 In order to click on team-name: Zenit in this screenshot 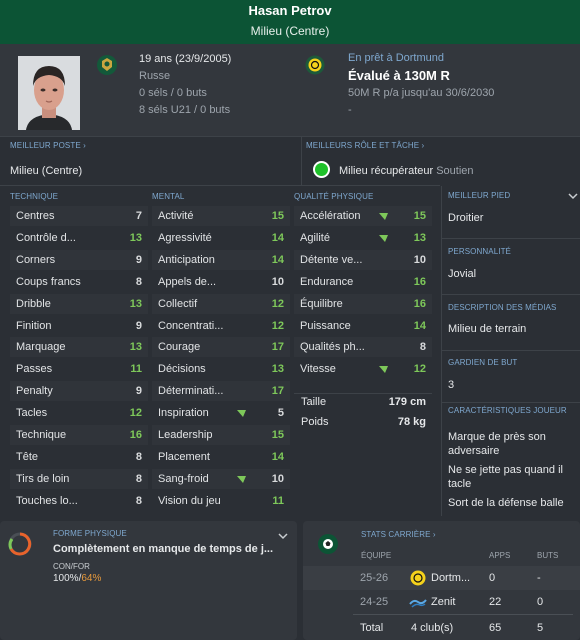, I will do `click(443, 602)`.